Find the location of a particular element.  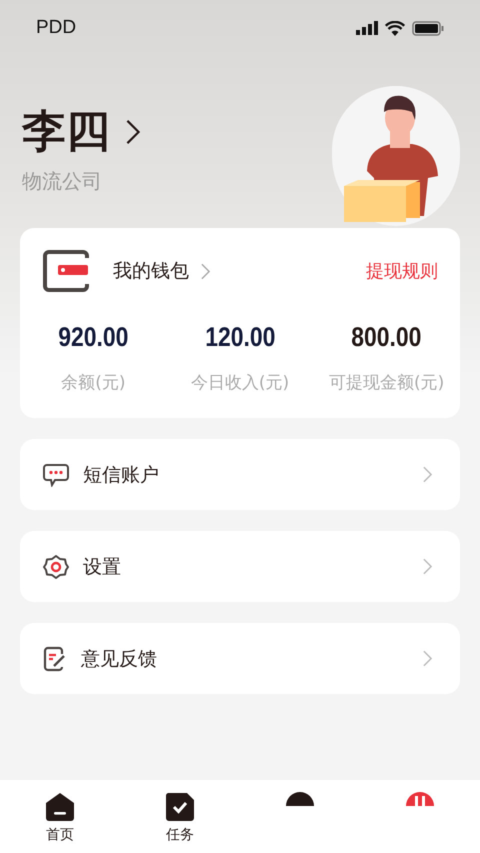

checkbox-icon is located at coordinates (180, 807).